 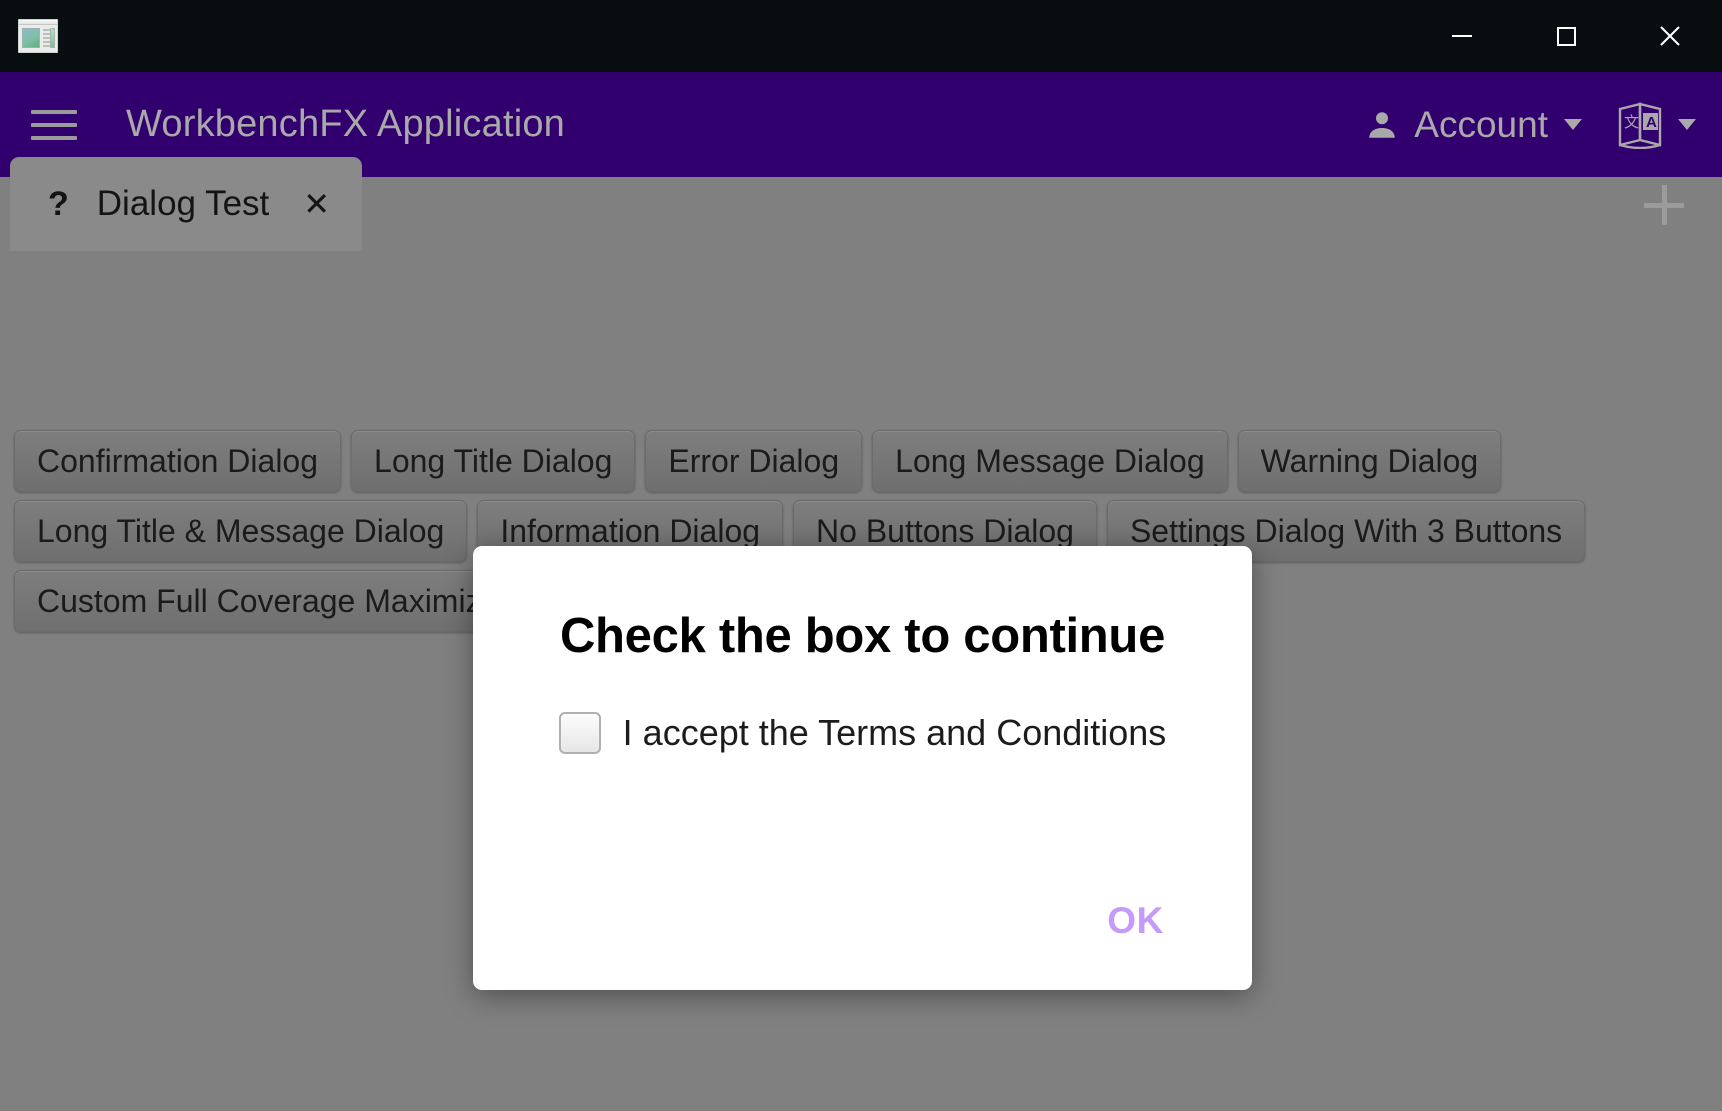 I want to click on hamburger-menu-icon, so click(x=54, y=125).